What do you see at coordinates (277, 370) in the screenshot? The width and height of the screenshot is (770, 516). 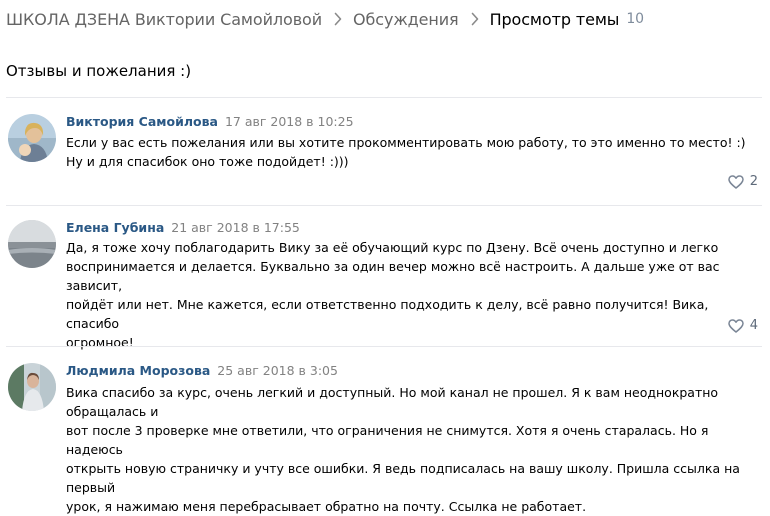 I see `post-date: 25 авг 2018 в 3:05` at bounding box center [277, 370].